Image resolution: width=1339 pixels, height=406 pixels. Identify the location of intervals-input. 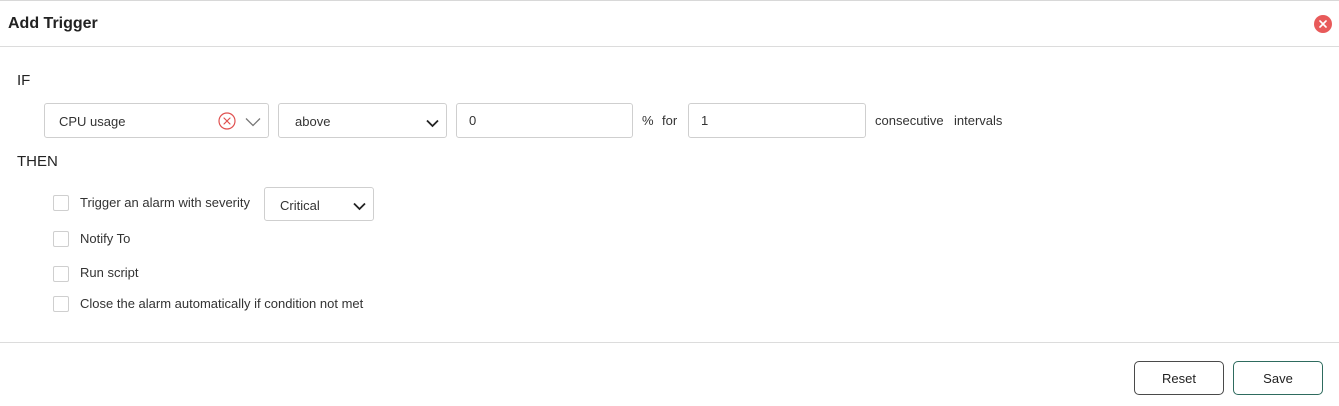
(776, 120).